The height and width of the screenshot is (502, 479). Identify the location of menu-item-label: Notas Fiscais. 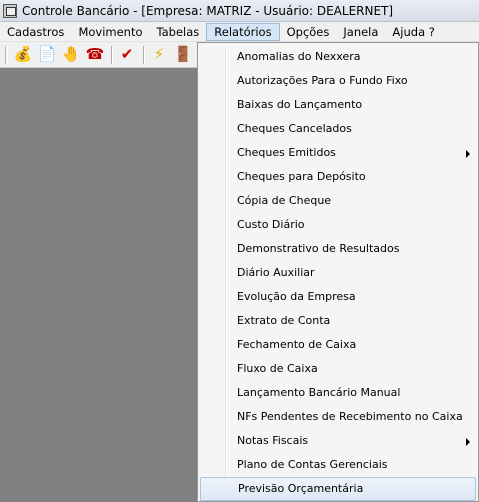
(273, 440).